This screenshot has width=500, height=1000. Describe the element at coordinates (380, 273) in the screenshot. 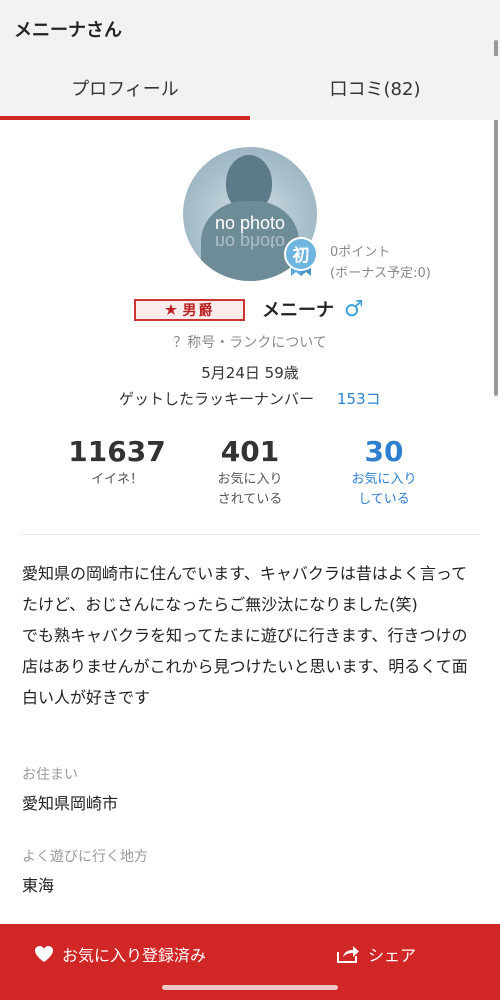

I see `bonus-points: (ボーナス予定:0)` at that location.